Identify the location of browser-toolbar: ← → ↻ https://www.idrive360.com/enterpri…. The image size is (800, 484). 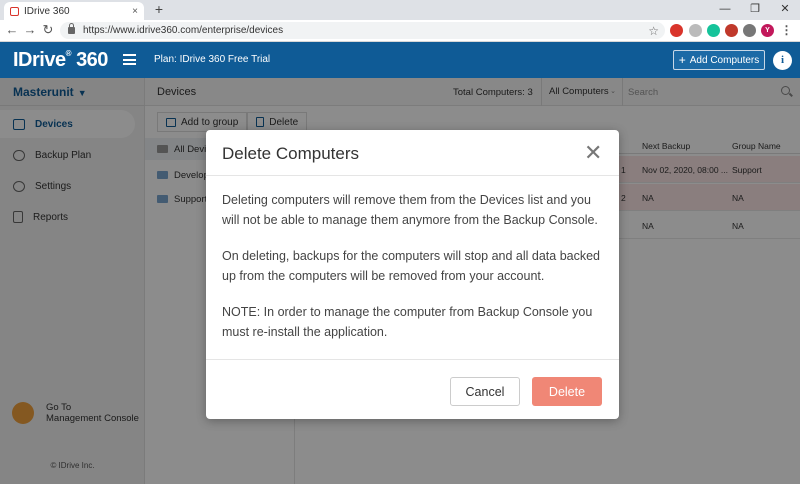
(400, 31).